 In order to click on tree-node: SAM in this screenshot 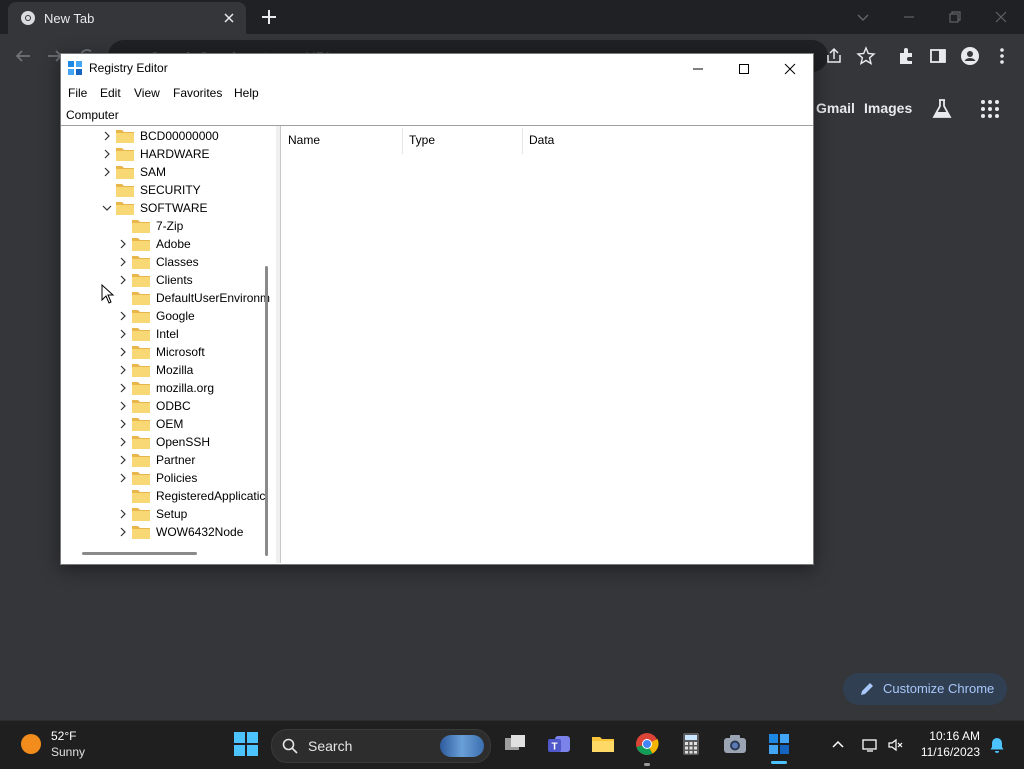, I will do `click(189, 172)`.